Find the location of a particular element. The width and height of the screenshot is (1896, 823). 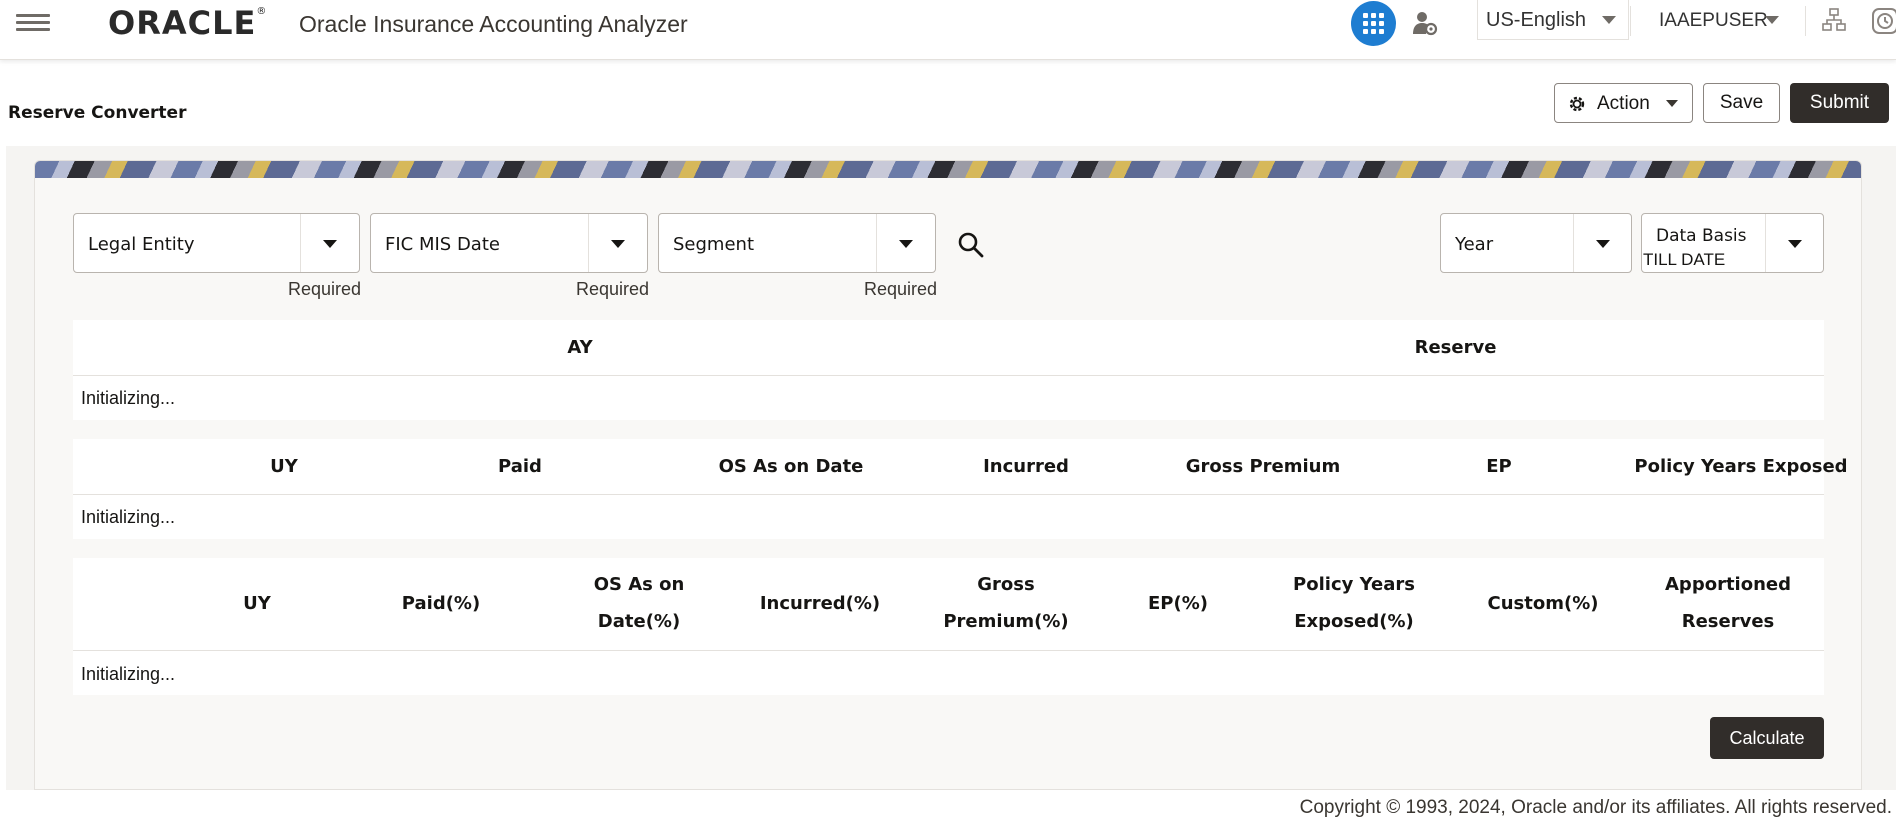

language-select: US-English is located at coordinates (1553, 20).